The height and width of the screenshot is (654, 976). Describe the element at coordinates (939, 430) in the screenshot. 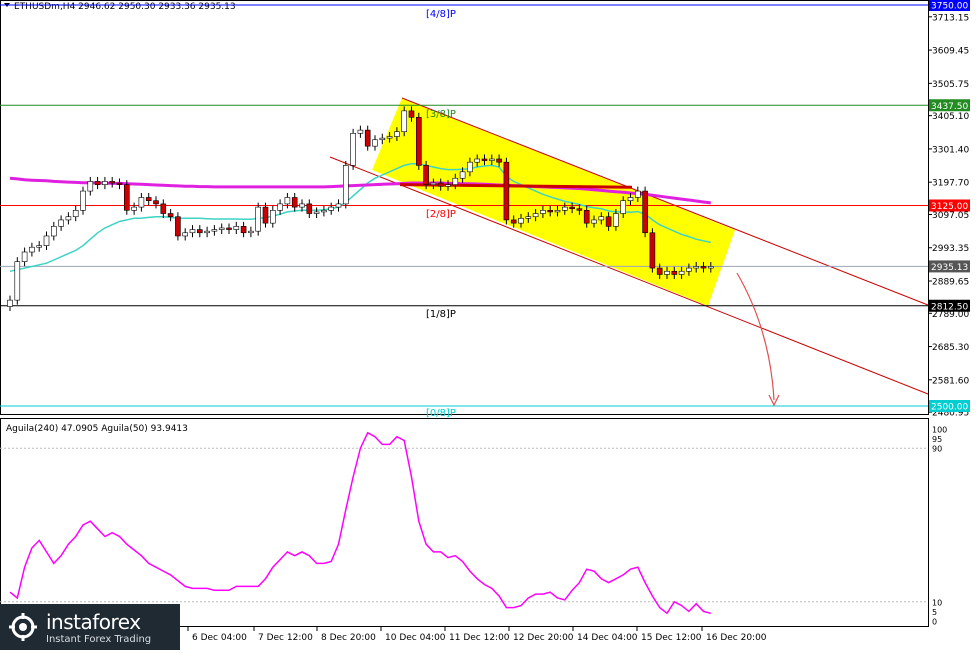

I see `oscillator-level-label: 100` at that location.